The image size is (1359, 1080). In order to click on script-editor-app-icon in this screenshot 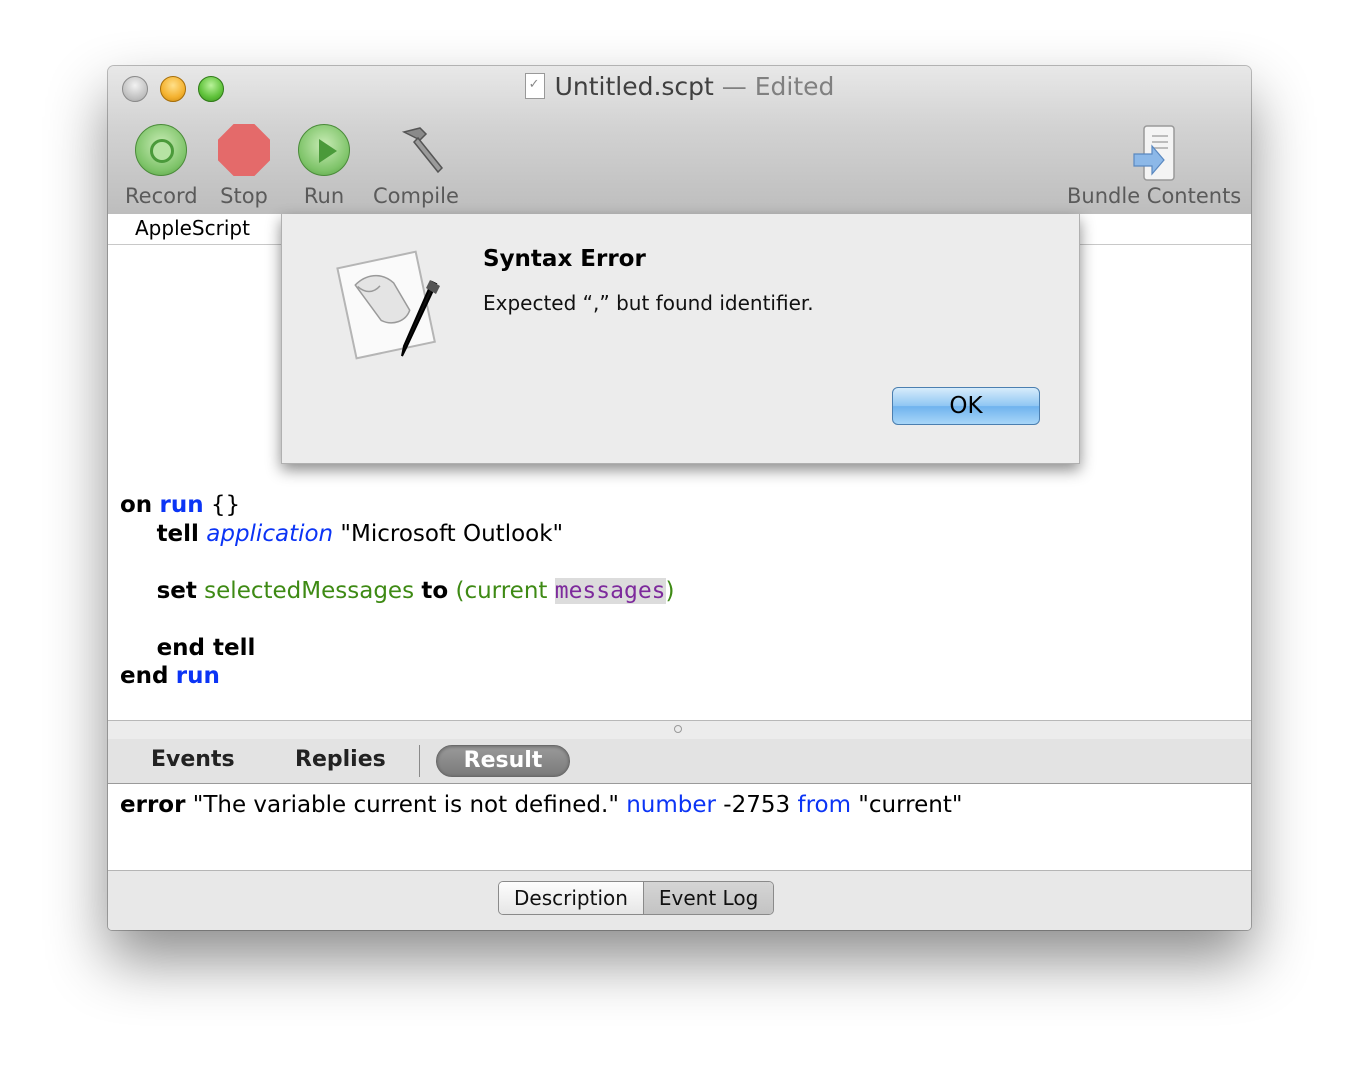, I will do `click(391, 304)`.